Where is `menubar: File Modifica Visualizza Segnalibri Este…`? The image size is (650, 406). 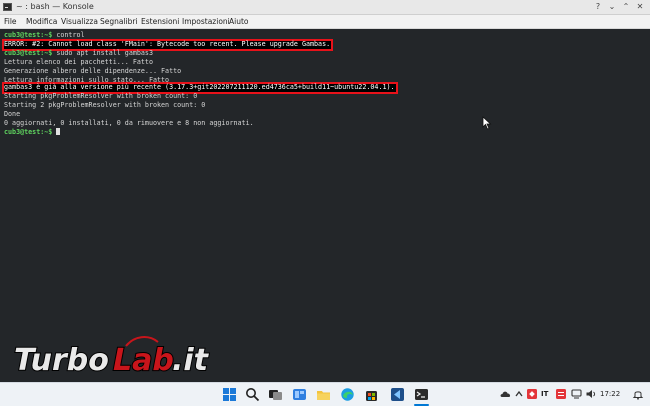
menubar: File Modifica Visualizza Segnalibri Este… is located at coordinates (325, 22).